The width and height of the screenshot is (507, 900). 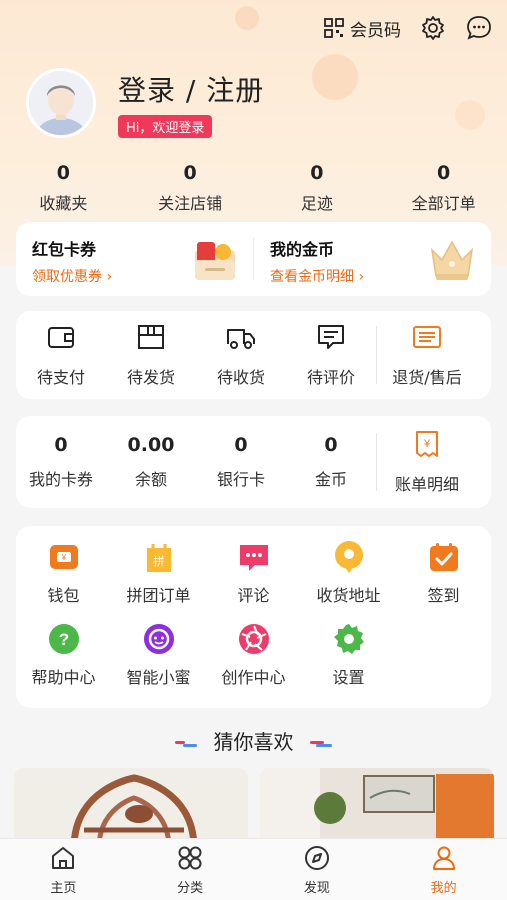 I want to click on qrcode-icon, so click(x=334, y=28).